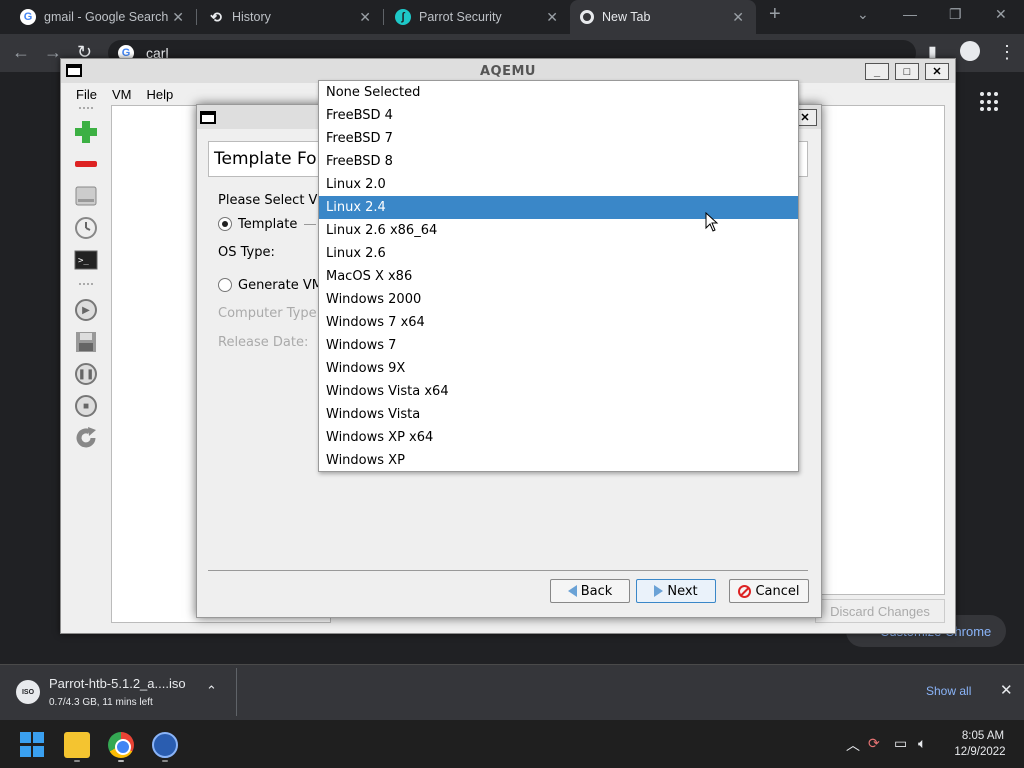  Describe the element at coordinates (970, 51) in the screenshot. I see `profile-avatar-icon` at that location.